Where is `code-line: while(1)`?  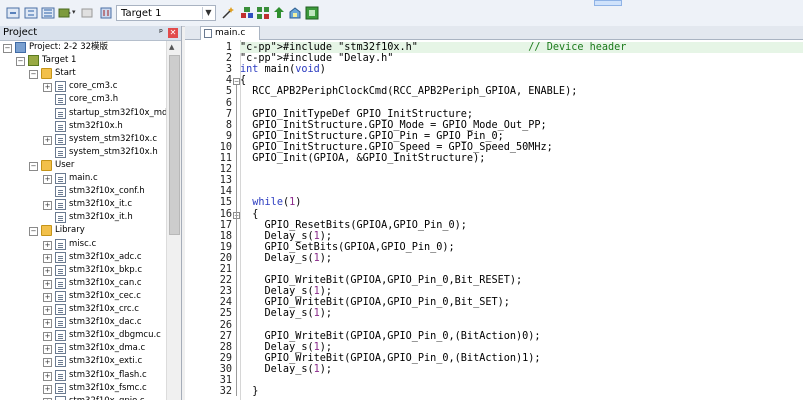 code-line: while(1) is located at coordinates (270, 202).